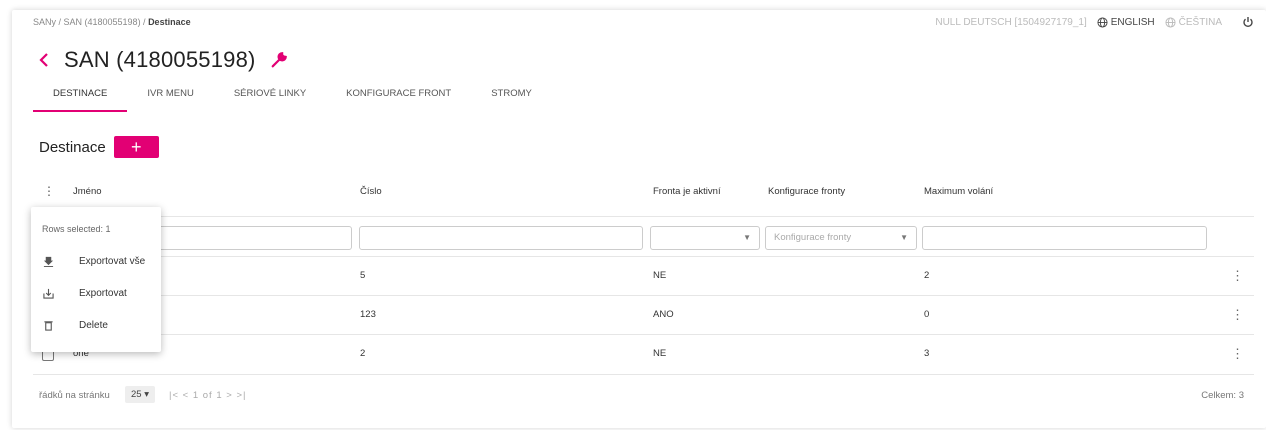 The image size is (1266, 430). I want to click on wrench-icon, so click(279, 60).